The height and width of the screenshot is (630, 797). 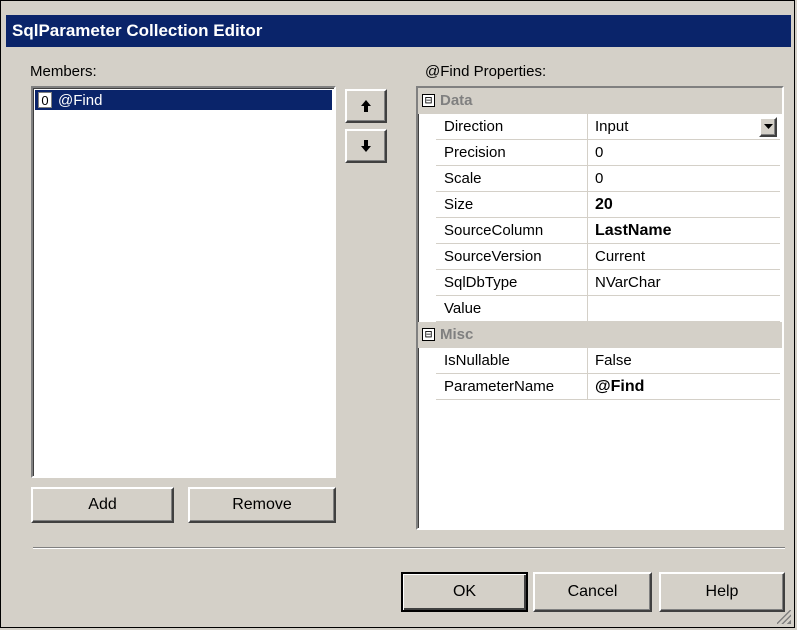 What do you see at coordinates (80, 100) in the screenshot?
I see `member-name: @Find` at bounding box center [80, 100].